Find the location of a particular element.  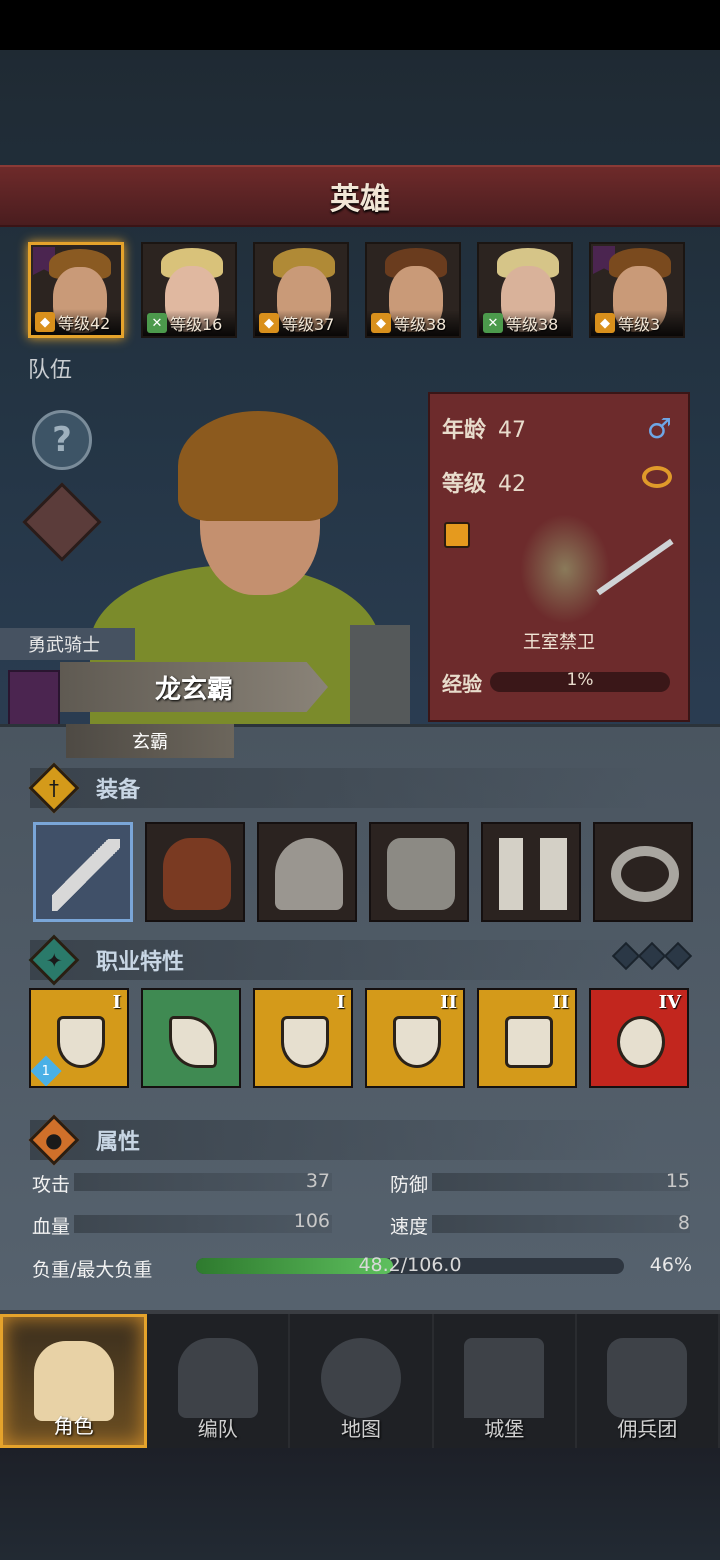

trait-shield-break: II is located at coordinates (527, 1038).